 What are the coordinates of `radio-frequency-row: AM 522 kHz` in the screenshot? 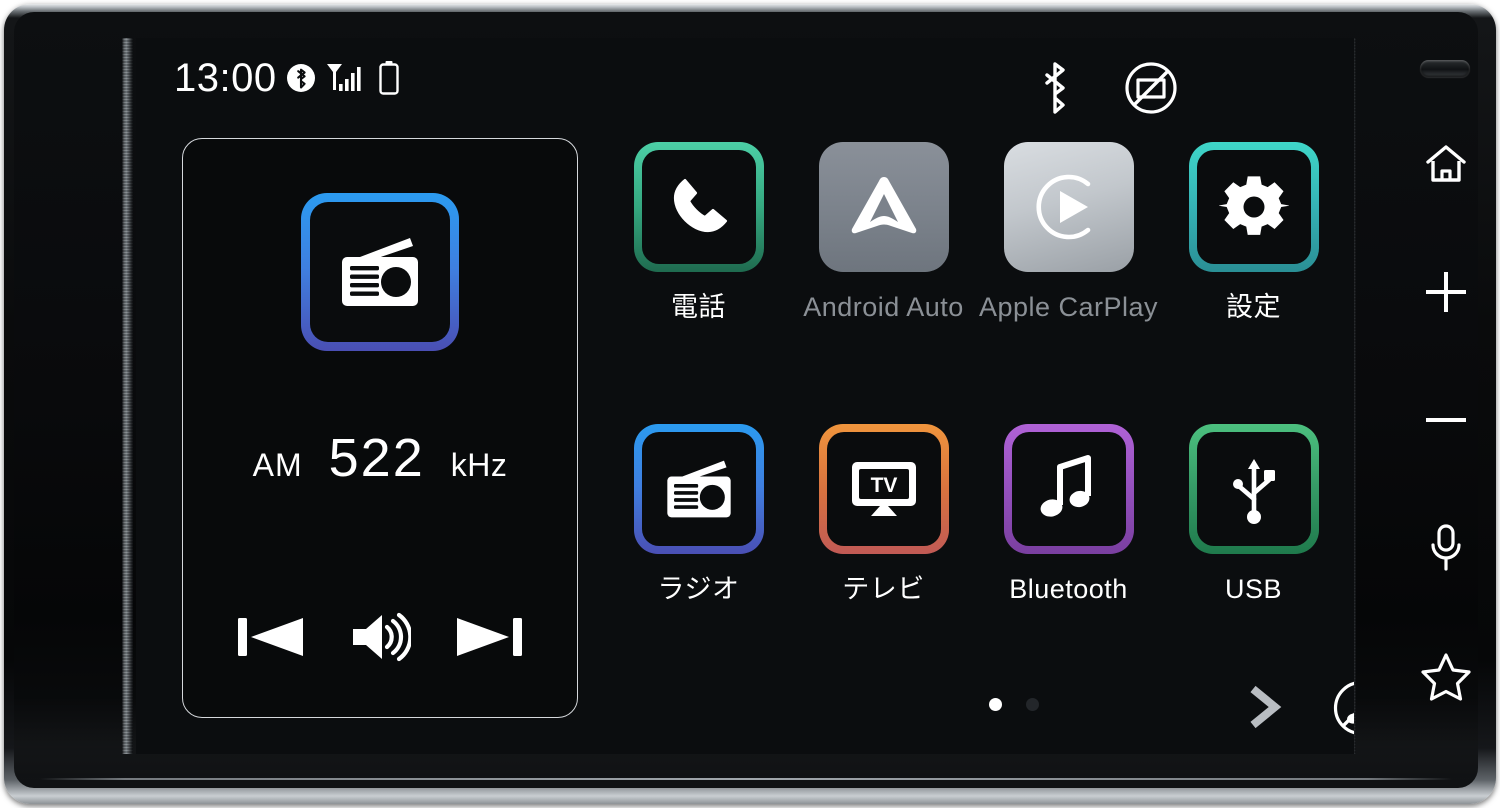 It's located at (380, 458).